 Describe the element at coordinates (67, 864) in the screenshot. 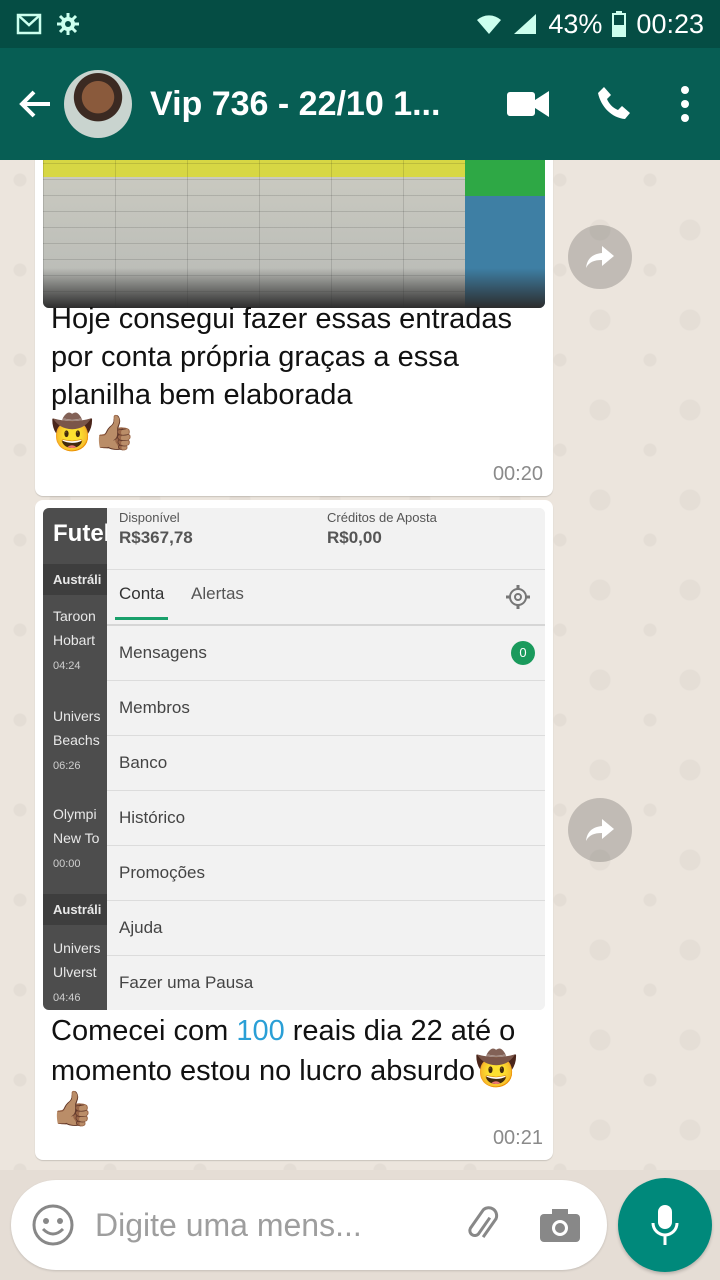

I see `match-time: 00:00` at that location.